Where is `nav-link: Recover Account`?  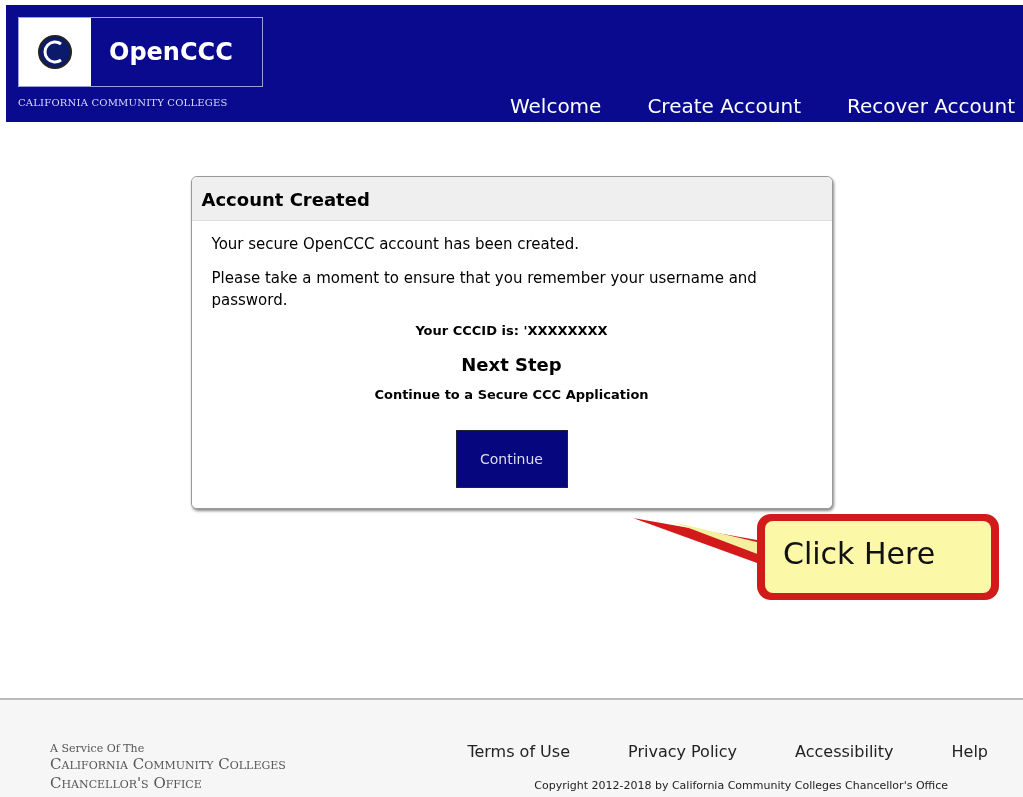 nav-link: Recover Account is located at coordinates (931, 106).